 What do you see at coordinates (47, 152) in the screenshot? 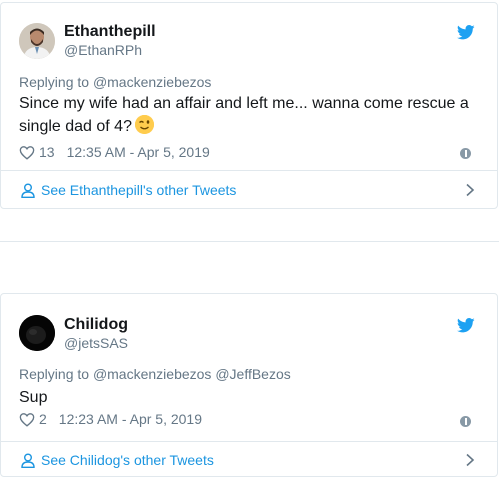
I see `like-count: 13` at bounding box center [47, 152].